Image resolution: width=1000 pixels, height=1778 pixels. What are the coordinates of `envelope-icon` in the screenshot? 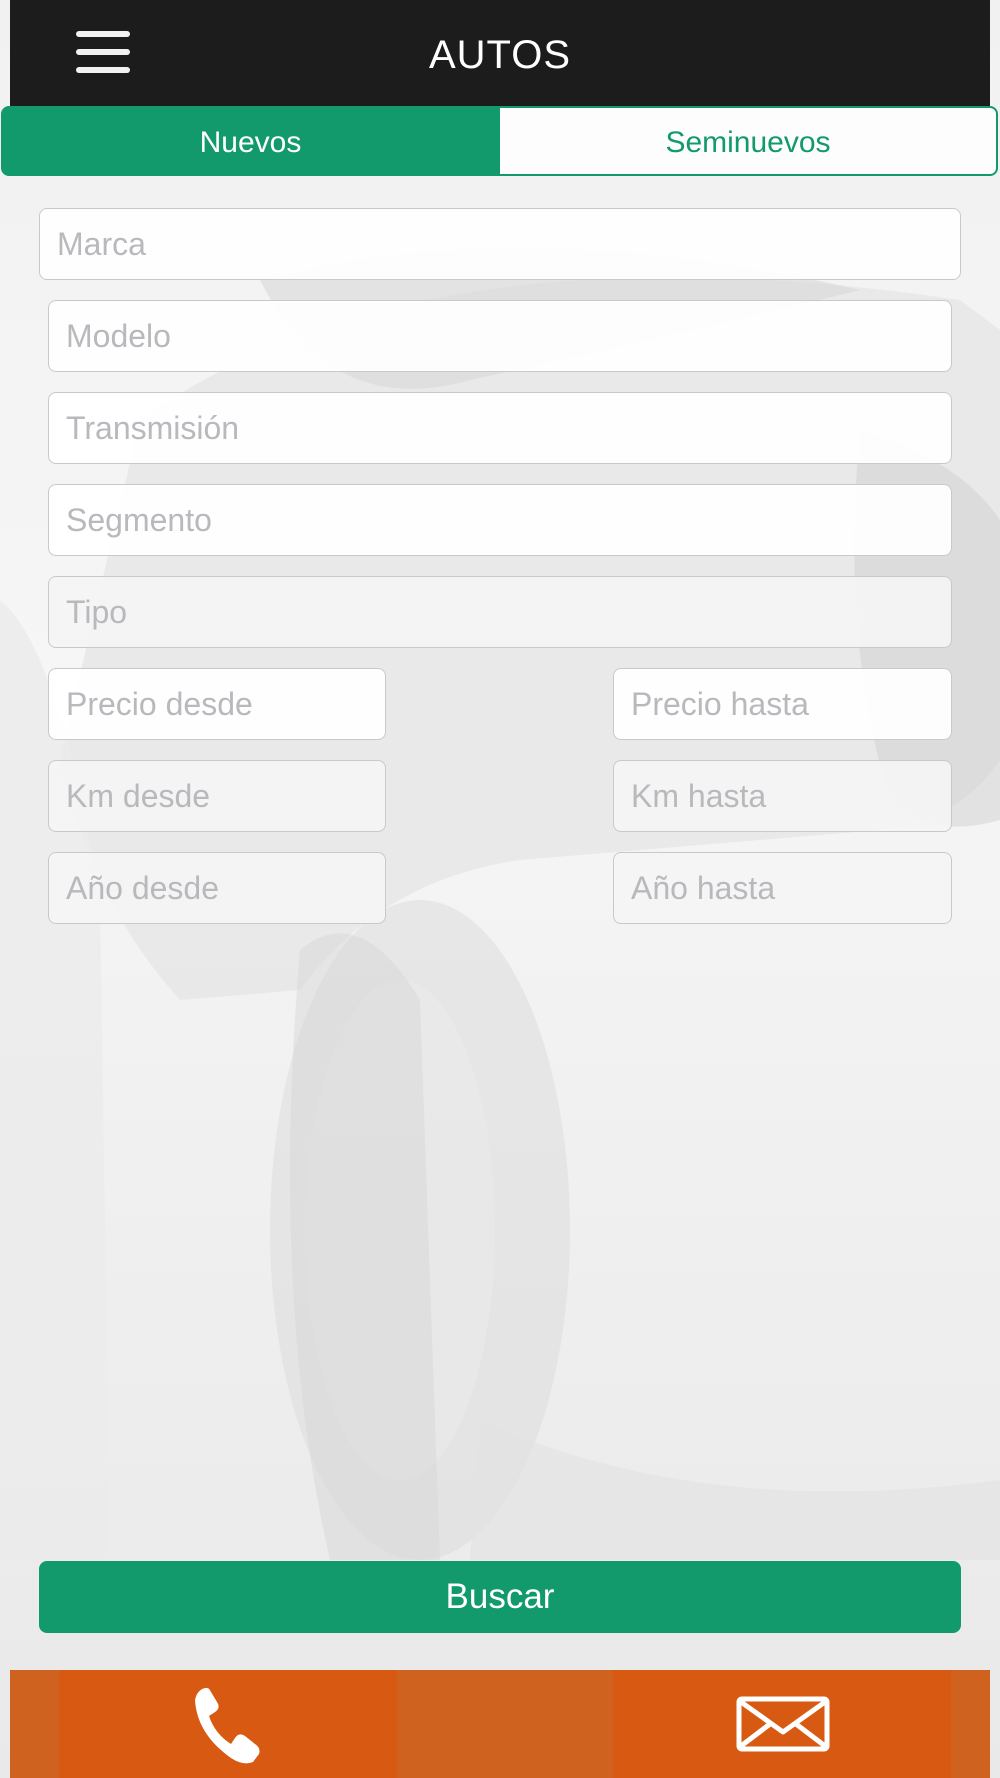 It's located at (783, 1724).